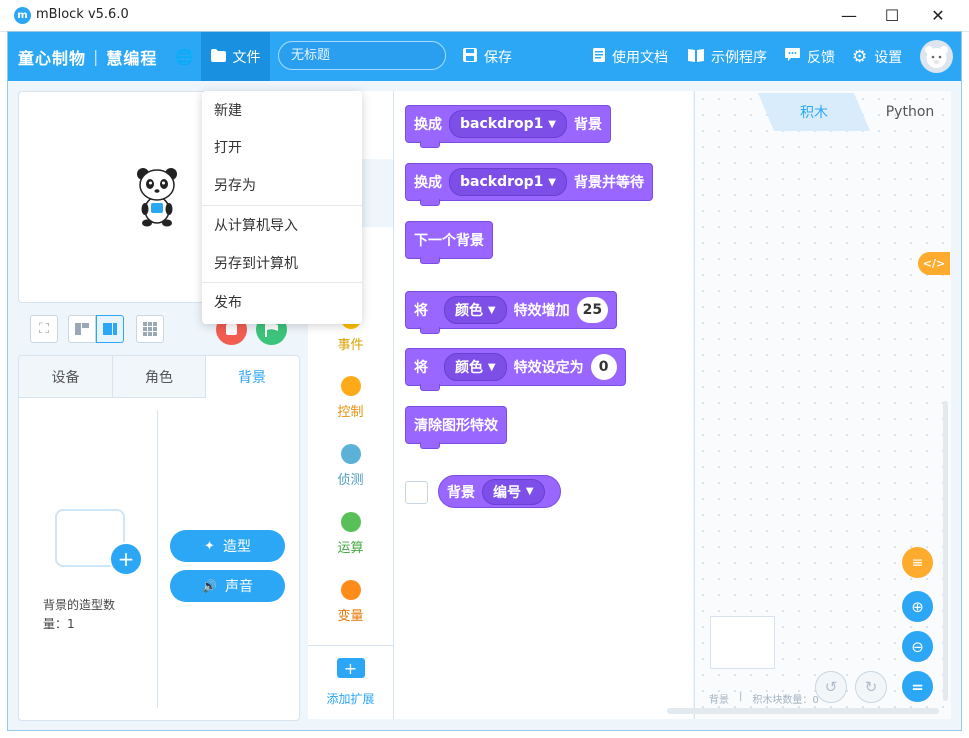 This screenshot has height=738, width=969. Describe the element at coordinates (603, 367) in the screenshot. I see `effect-value-input: 0` at that location.